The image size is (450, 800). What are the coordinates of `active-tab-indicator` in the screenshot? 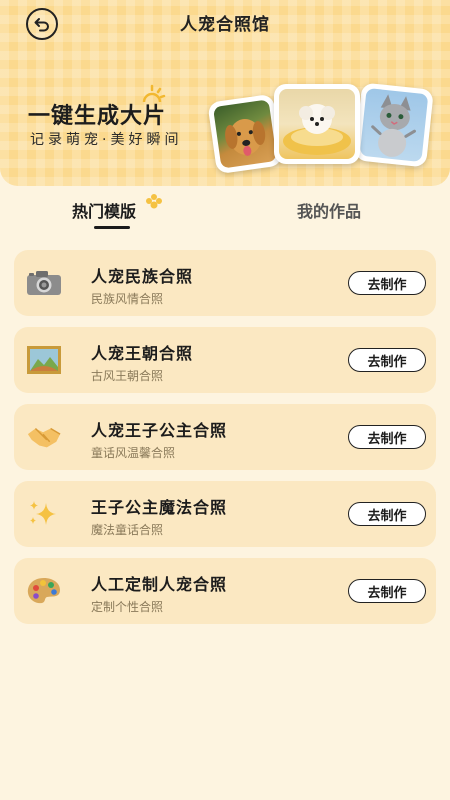 It's located at (112, 227).